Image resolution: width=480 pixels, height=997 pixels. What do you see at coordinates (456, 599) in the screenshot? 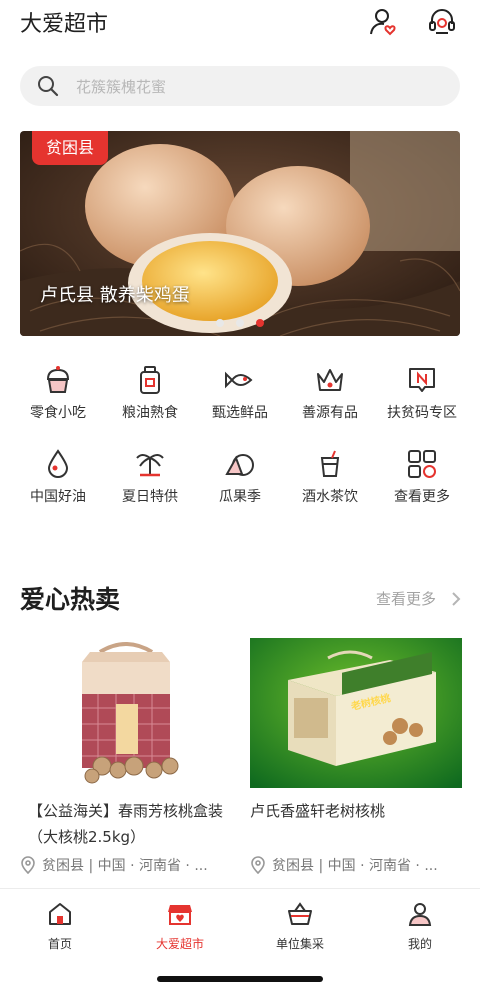
I see `chevron-right-icon` at bounding box center [456, 599].